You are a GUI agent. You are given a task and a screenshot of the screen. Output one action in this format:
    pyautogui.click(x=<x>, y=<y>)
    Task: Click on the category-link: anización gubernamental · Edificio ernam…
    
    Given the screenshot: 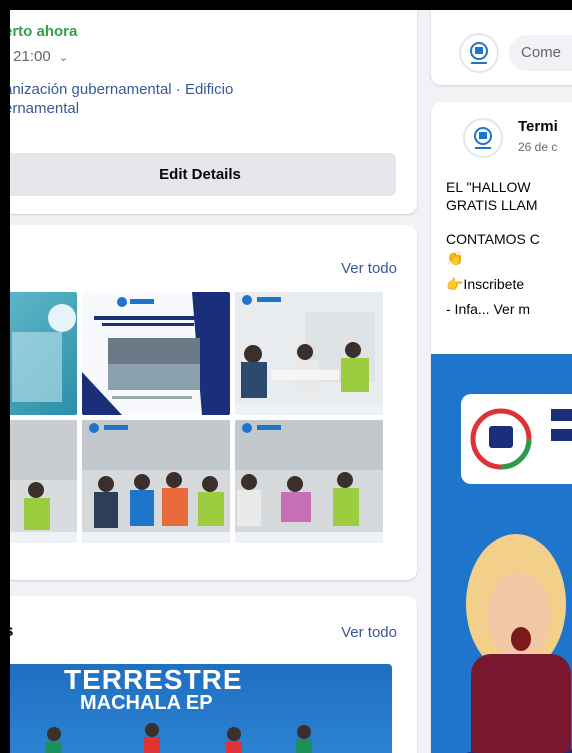 What is the action you would take?
    pyautogui.click(x=177, y=99)
    